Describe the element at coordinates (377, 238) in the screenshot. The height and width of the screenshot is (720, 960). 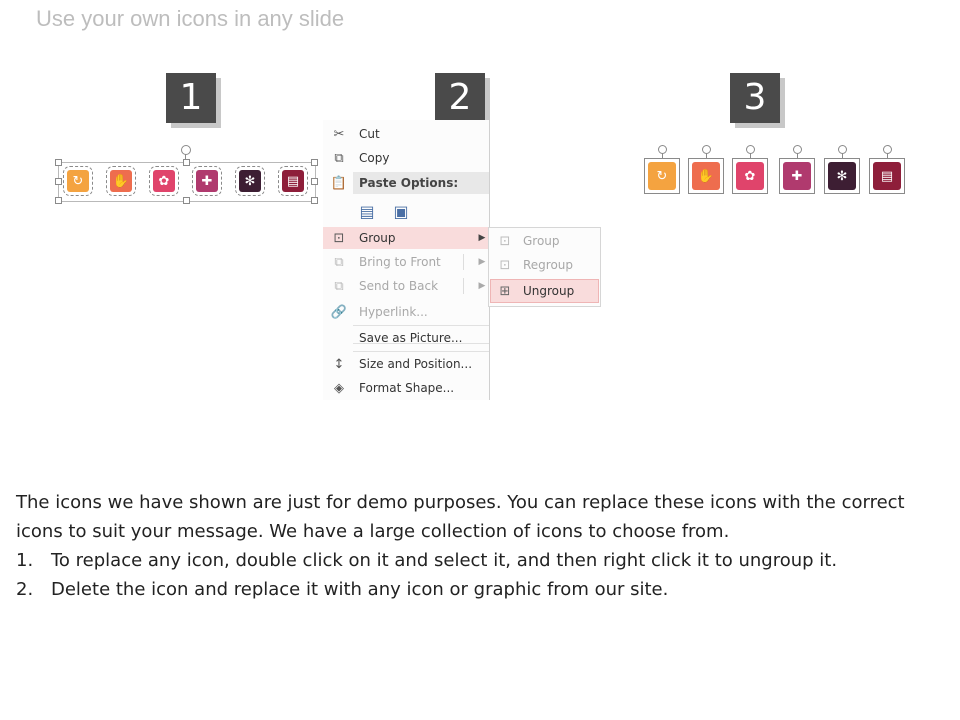
I see `menu-label-group: Group` at that location.